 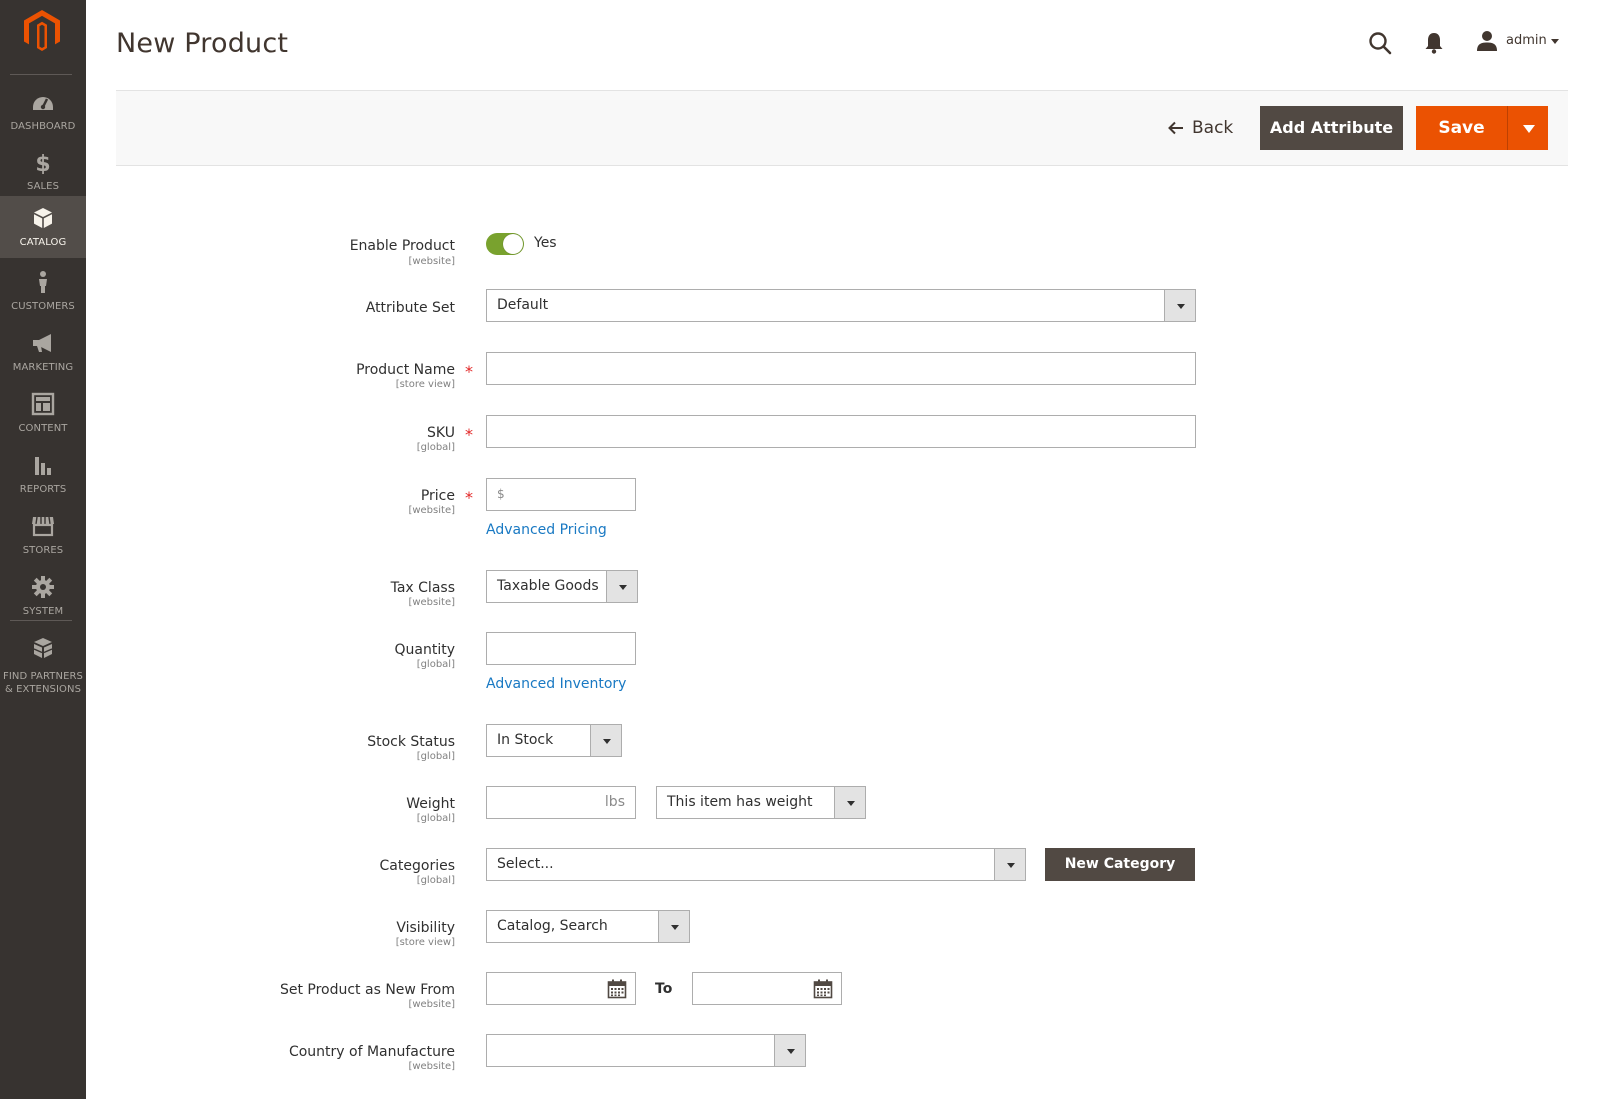 I want to click on product-name-label: Product Name, so click(x=405, y=370).